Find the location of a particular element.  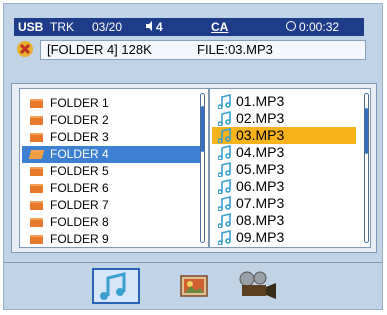

stop-icon is located at coordinates (25, 49).